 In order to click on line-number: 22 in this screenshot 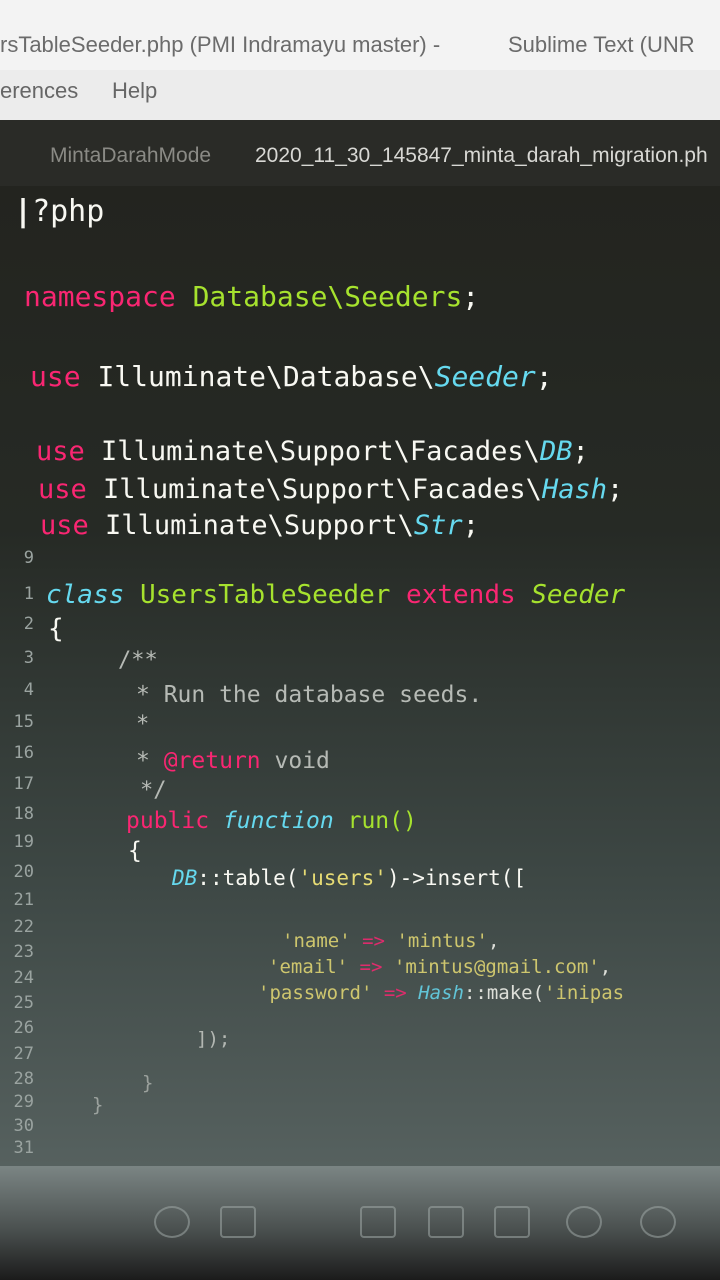, I will do `click(23, 927)`.